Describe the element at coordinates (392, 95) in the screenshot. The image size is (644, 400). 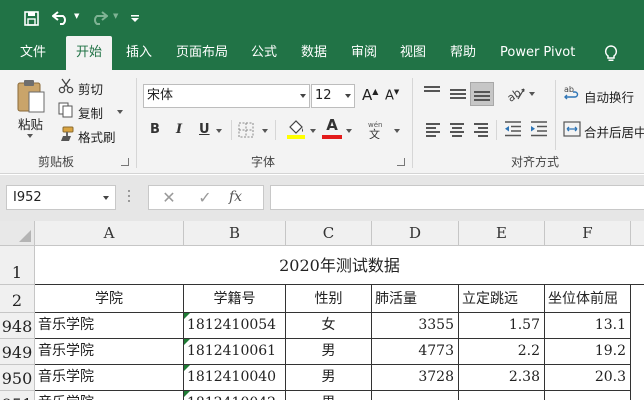
I see `shrink-font-button: A▼` at that location.